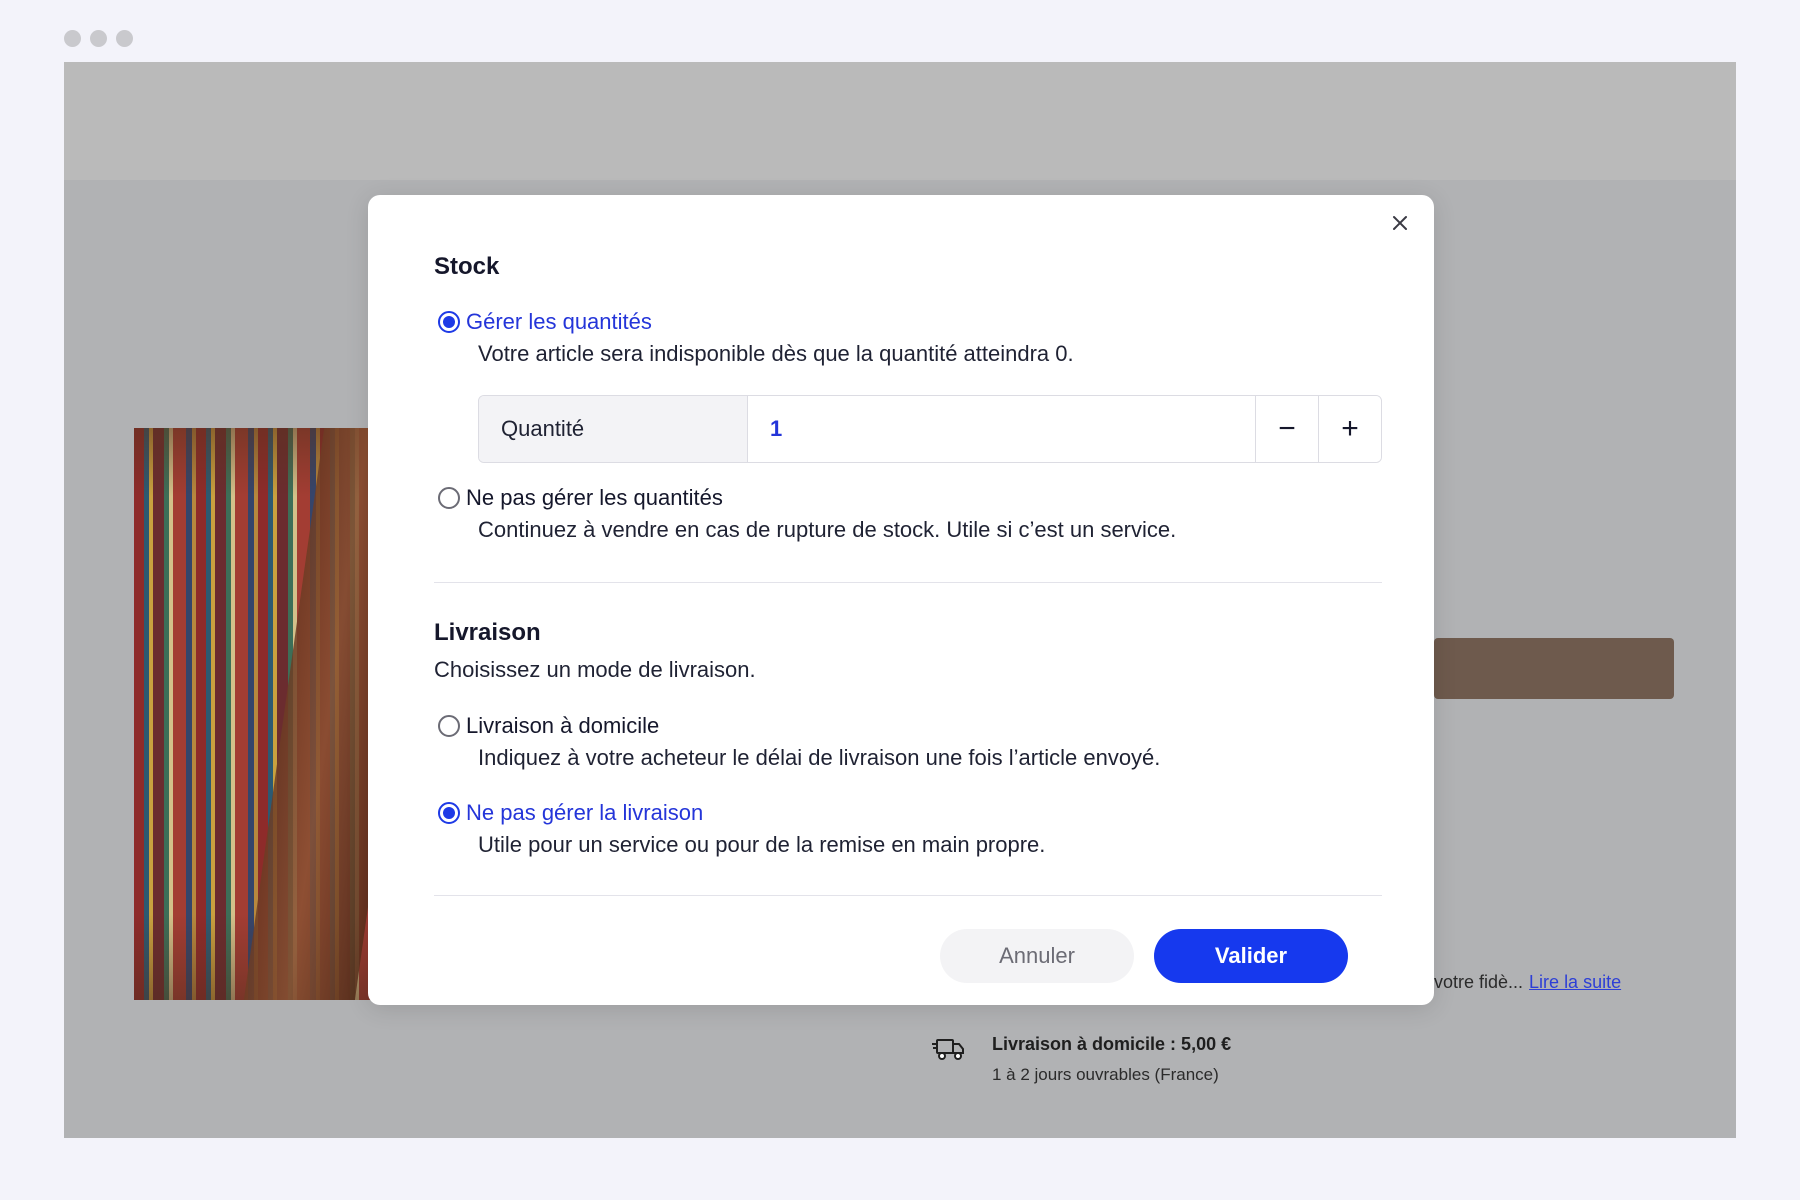 The height and width of the screenshot is (1200, 1800). Describe the element at coordinates (467, 266) in the screenshot. I see `stock-section-title: Stock` at that location.